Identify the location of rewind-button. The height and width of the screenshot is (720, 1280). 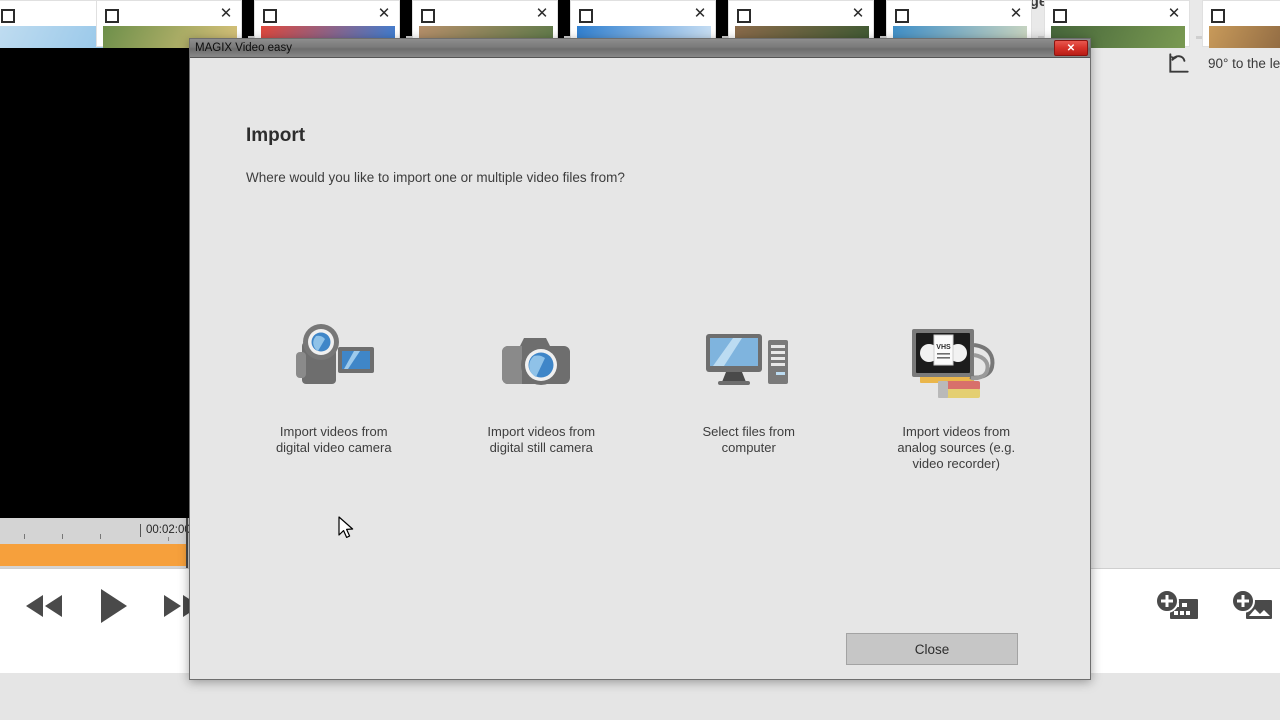
(44, 606).